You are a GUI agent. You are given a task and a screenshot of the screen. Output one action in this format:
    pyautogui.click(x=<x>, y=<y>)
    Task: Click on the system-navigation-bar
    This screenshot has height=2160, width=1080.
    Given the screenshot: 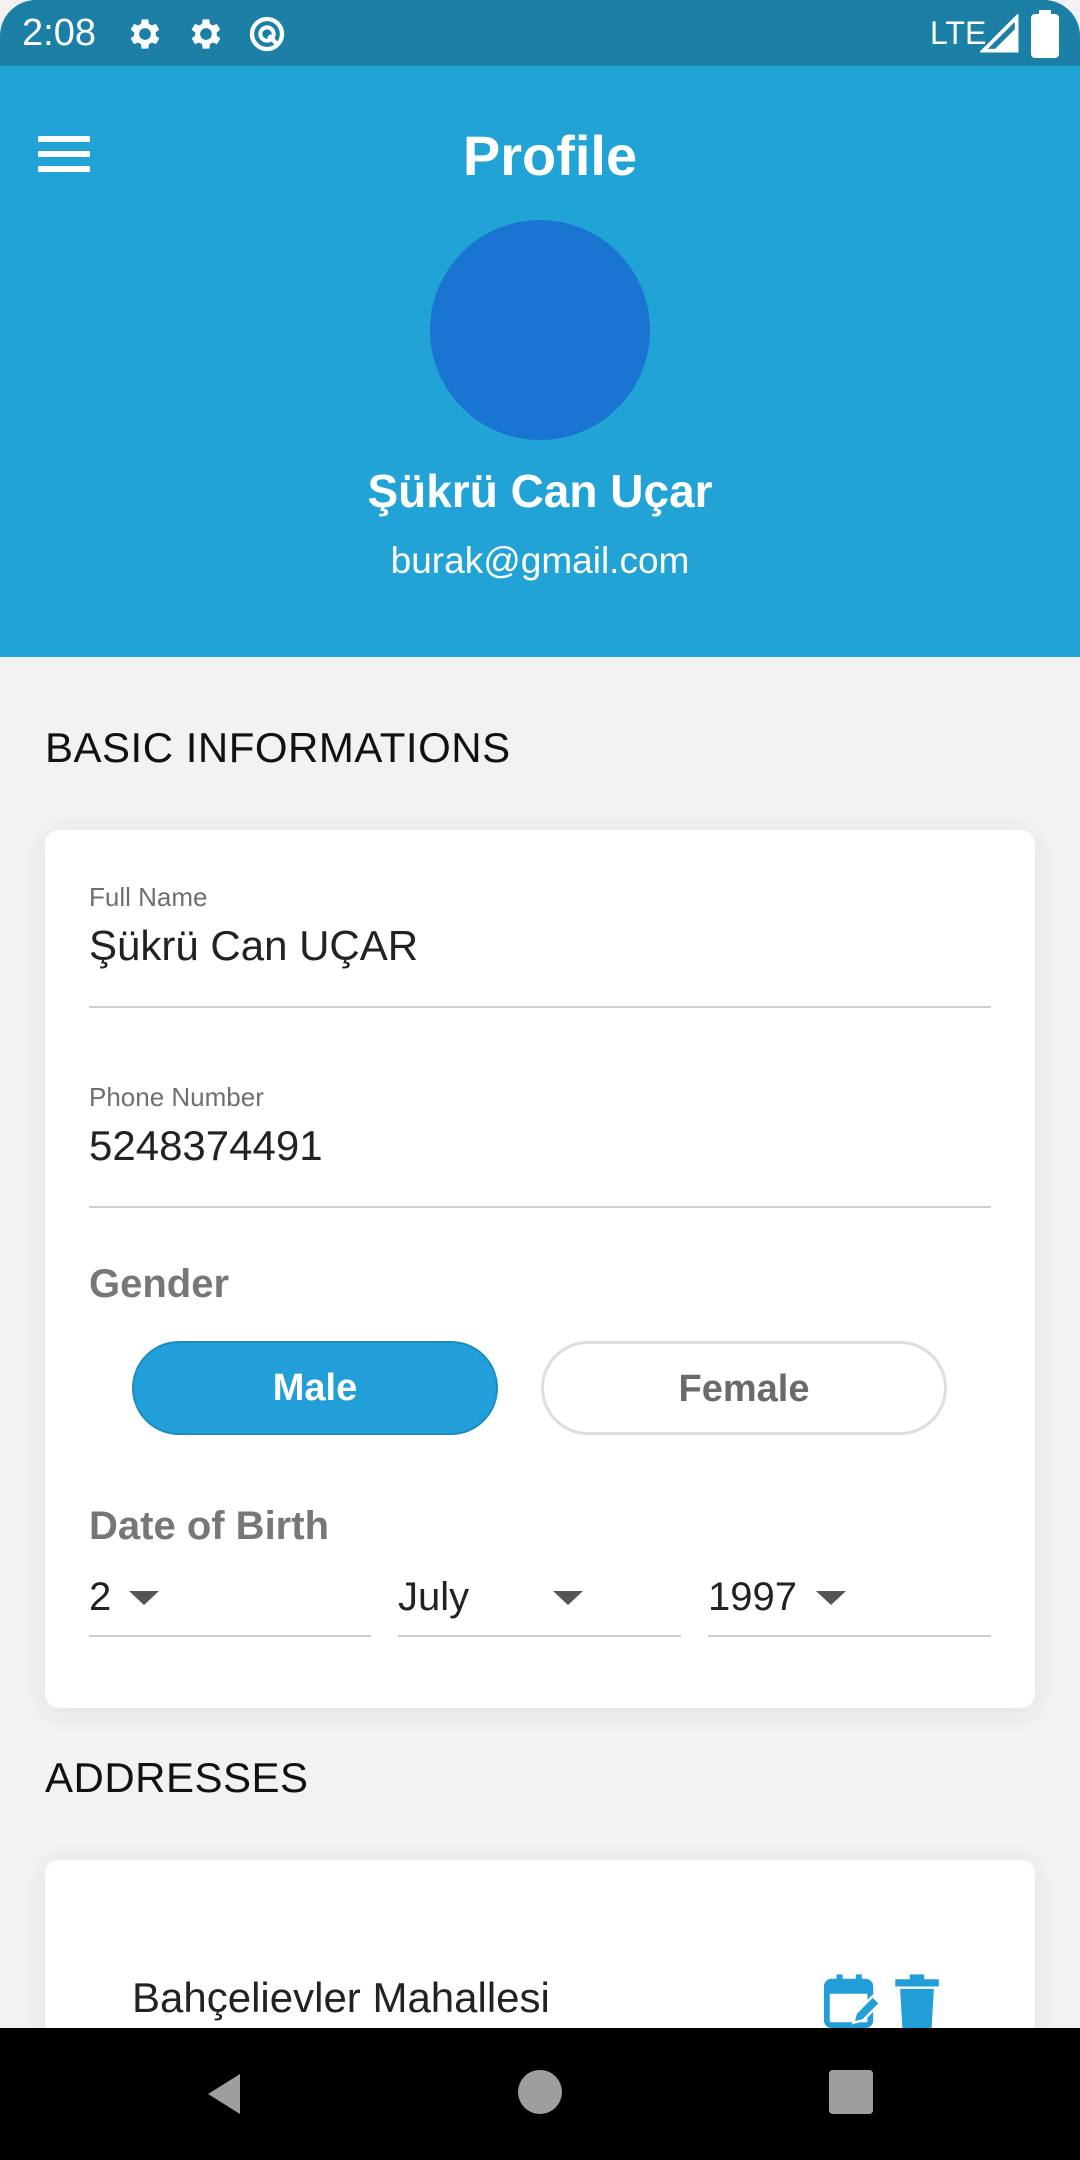 What is the action you would take?
    pyautogui.click(x=540, y=2094)
    